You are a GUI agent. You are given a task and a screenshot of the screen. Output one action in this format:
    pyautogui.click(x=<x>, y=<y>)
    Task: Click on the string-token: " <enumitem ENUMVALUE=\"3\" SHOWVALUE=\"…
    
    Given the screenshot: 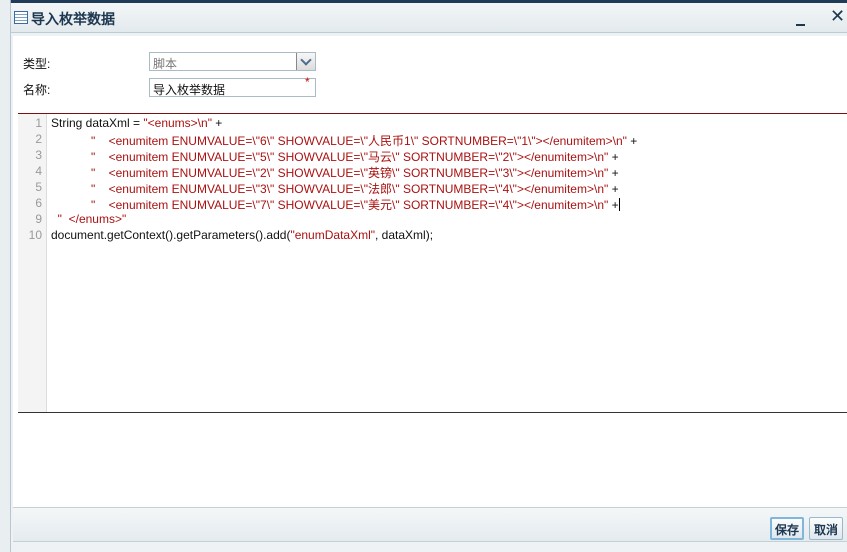 What is the action you would take?
    pyautogui.click(x=330, y=189)
    